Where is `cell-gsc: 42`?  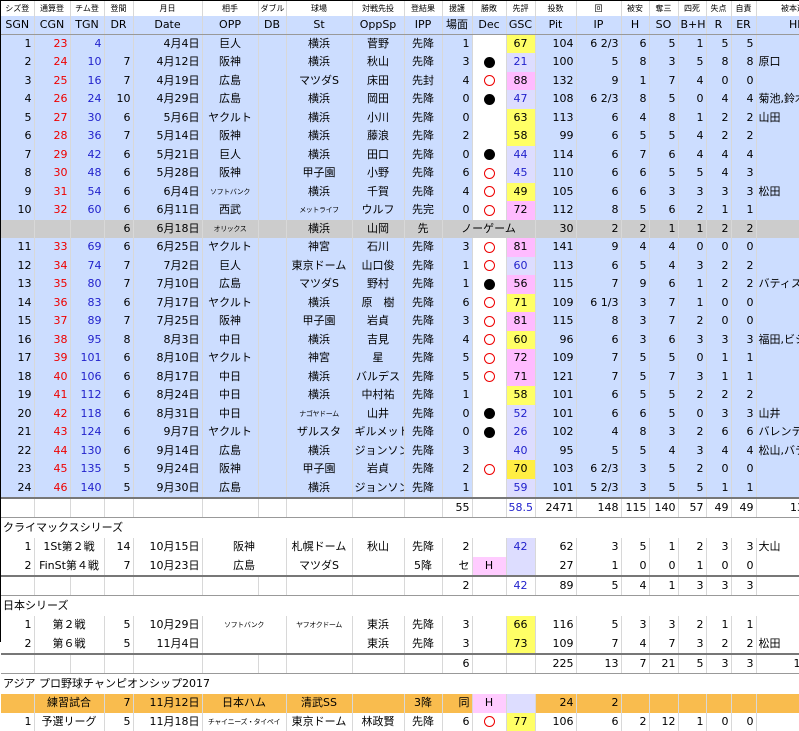 cell-gsc: 42 is located at coordinates (520, 547).